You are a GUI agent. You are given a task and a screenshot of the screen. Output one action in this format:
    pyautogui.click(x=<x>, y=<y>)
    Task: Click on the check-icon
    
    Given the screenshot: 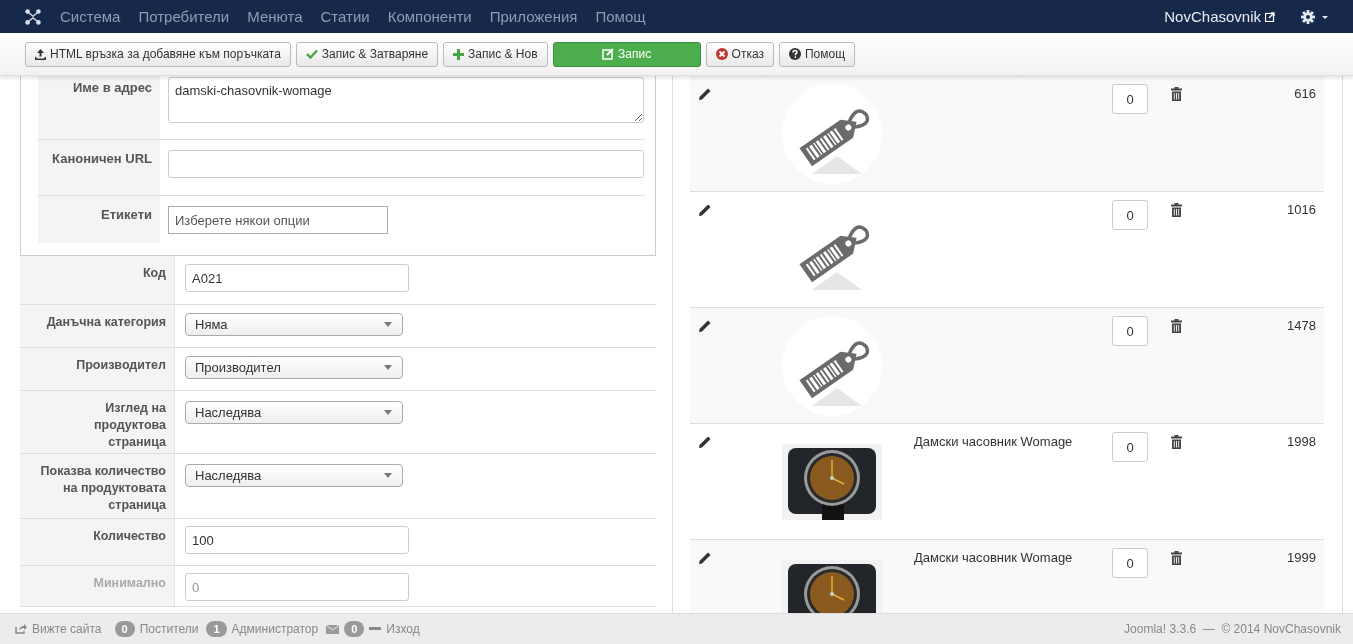 What is the action you would take?
    pyautogui.click(x=311, y=54)
    